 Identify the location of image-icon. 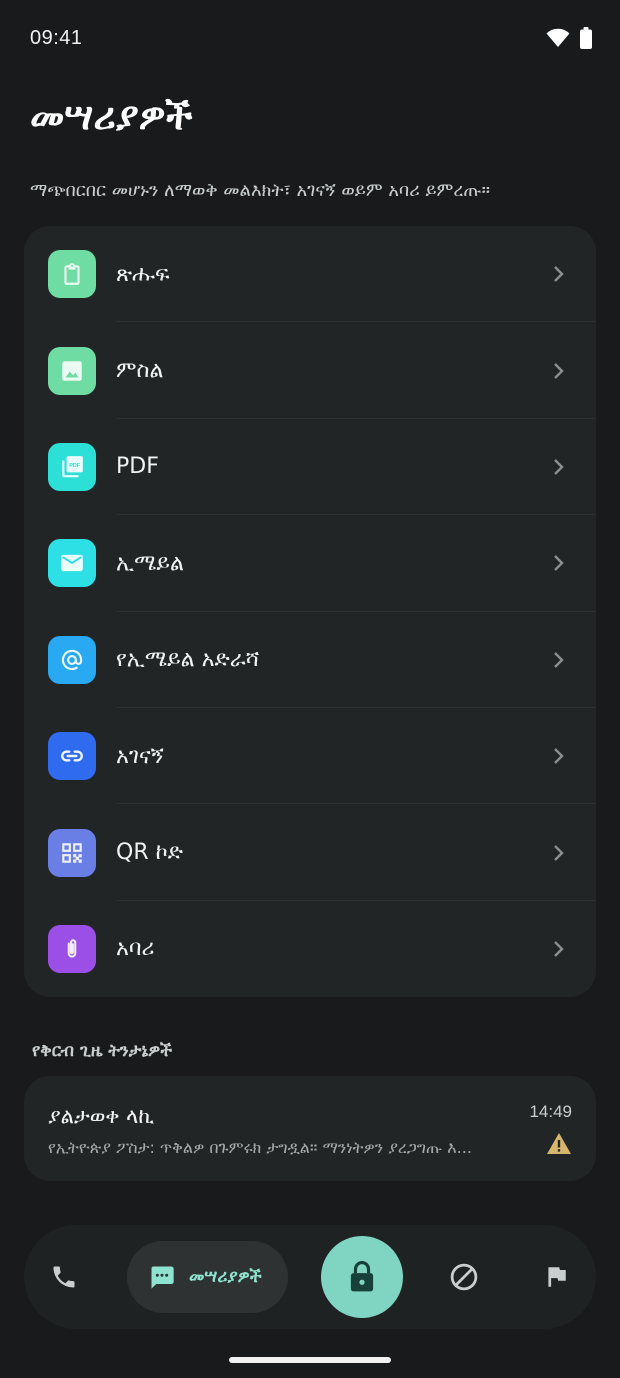
(72, 370).